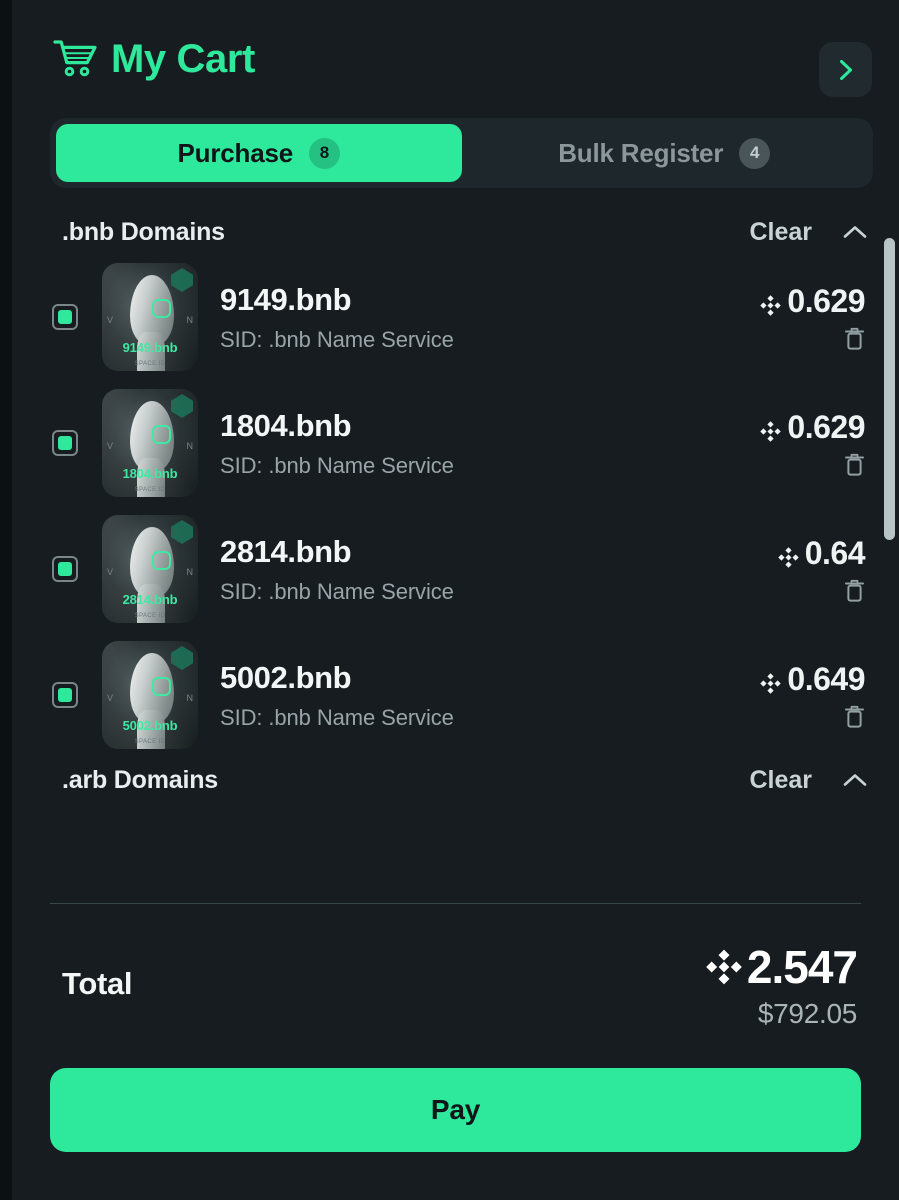  What do you see at coordinates (286, 551) in the screenshot?
I see `item-domain-name: 2814.bnb` at bounding box center [286, 551].